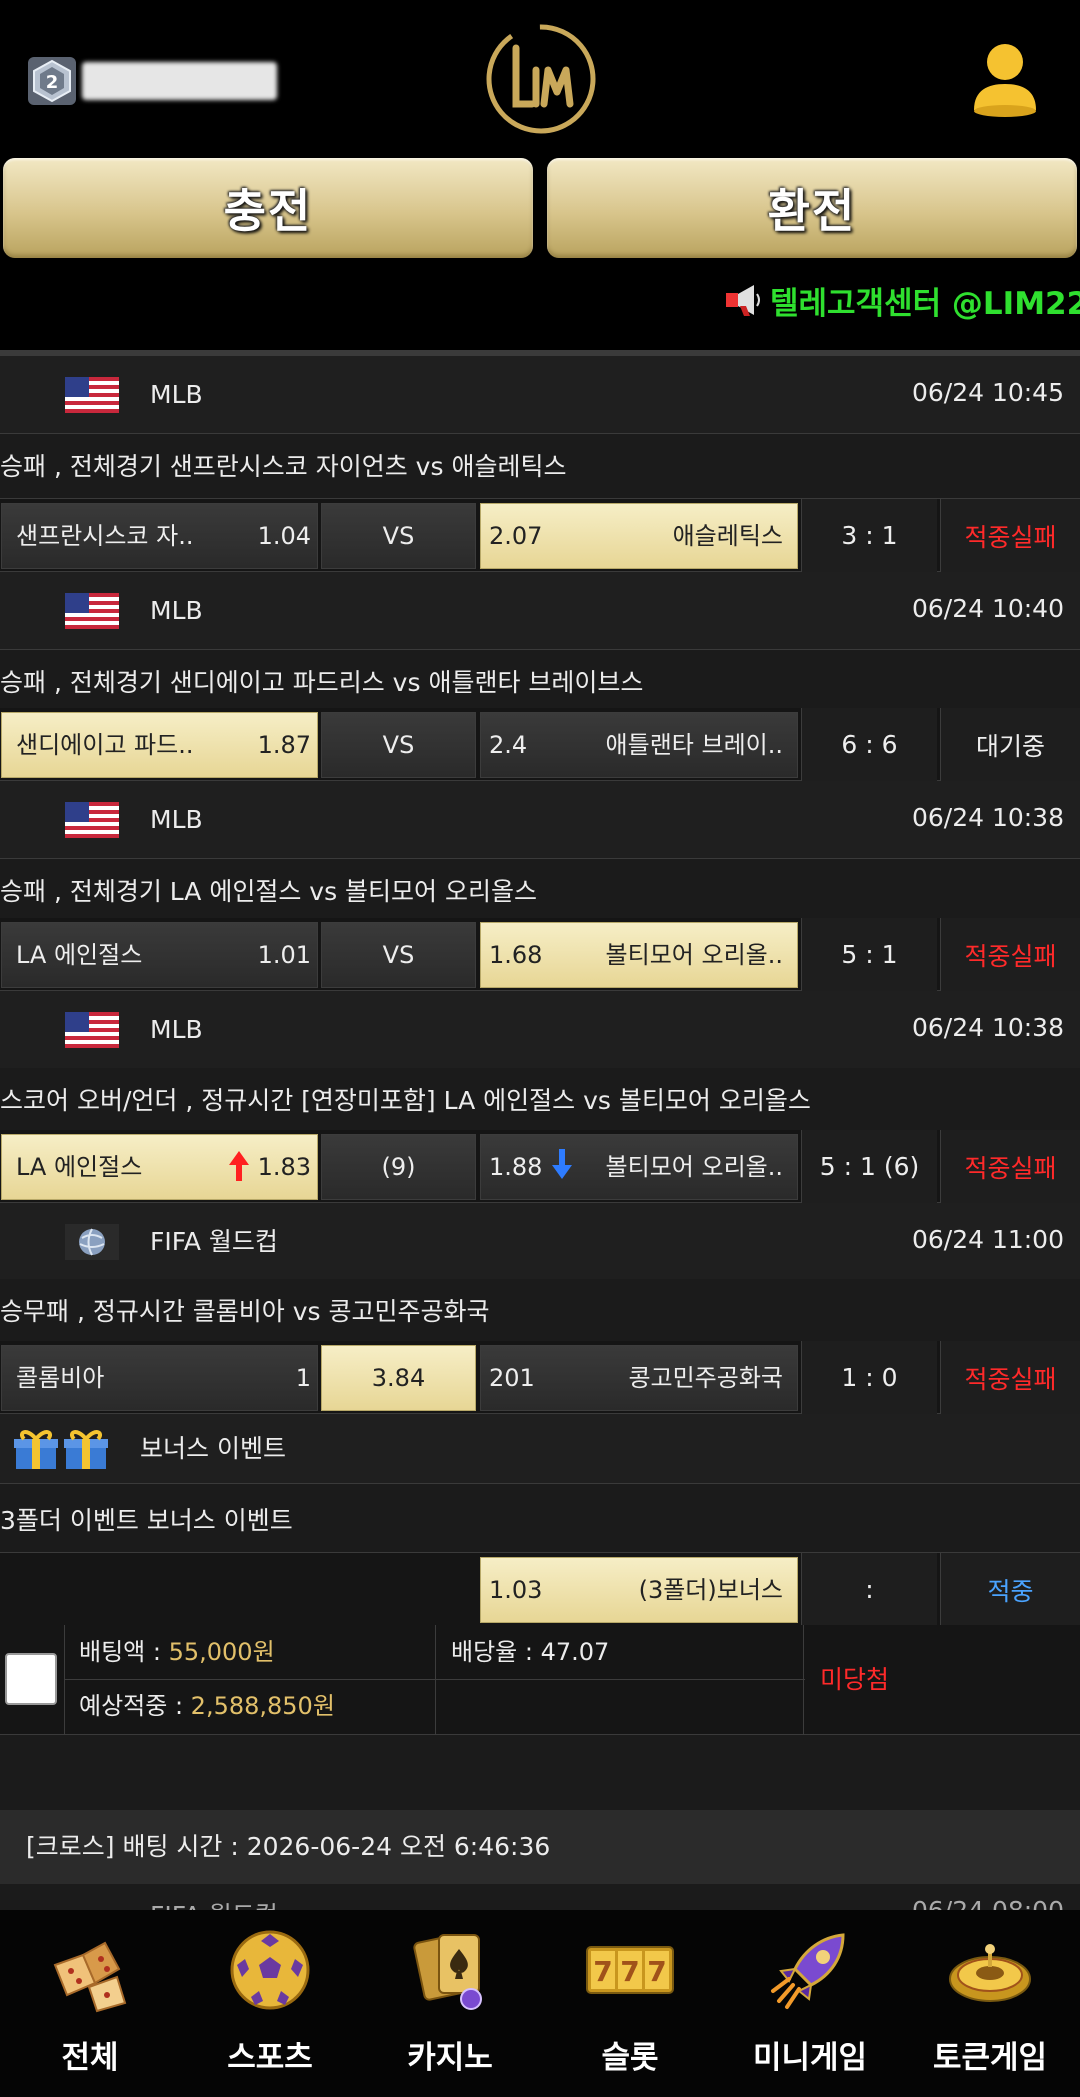  I want to click on nav-all: 전체, so click(90, 2003).